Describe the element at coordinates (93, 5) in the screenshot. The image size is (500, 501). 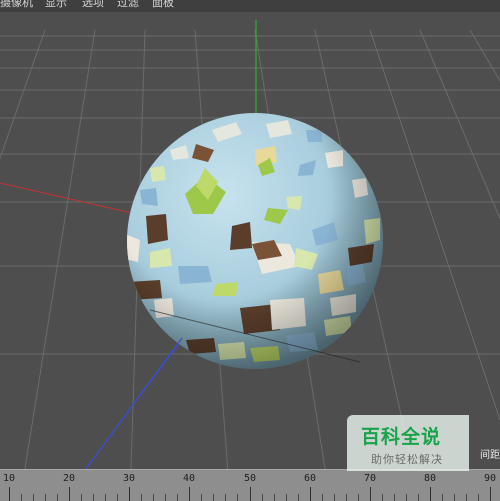
I see `menu-options: 选项` at that location.